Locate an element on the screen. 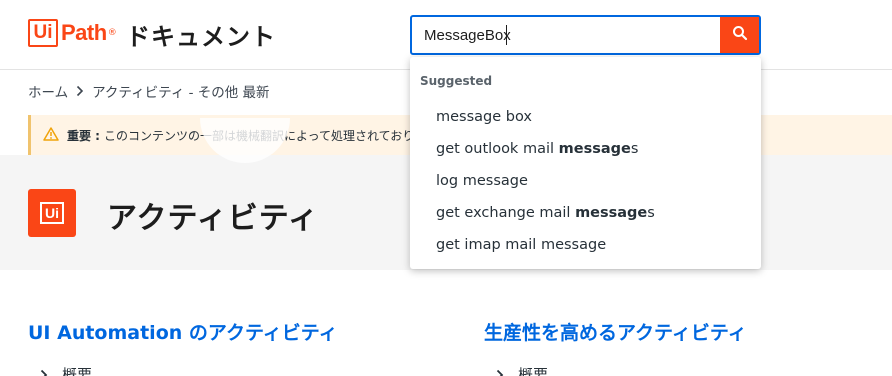 The image size is (892, 376). section-title-ui-automation: UI Automation のアクティビティ is located at coordinates (183, 331).